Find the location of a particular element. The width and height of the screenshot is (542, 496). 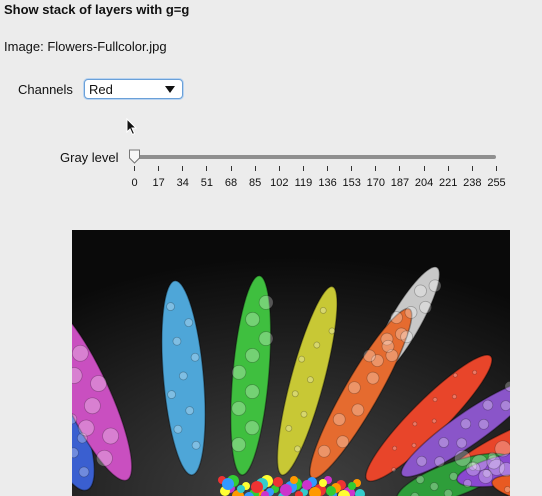

gray-level-tick-label: 0 is located at coordinates (134, 183).